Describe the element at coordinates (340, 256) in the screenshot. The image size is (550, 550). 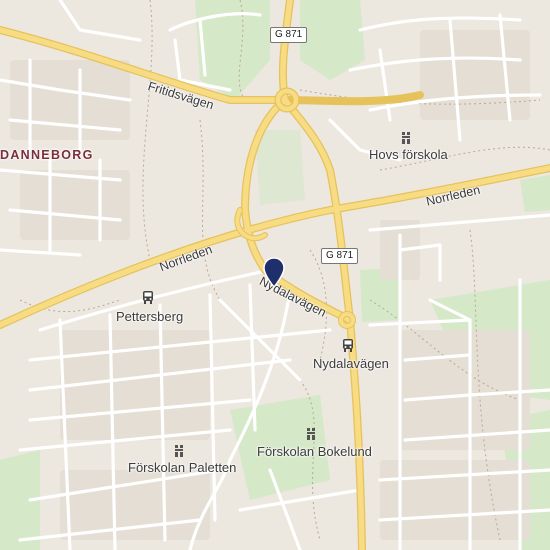
I see `road-shield-g871-south: G 871` at that location.